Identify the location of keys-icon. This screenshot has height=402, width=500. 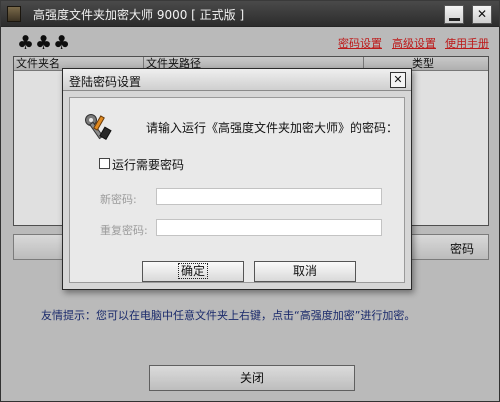
(98, 127).